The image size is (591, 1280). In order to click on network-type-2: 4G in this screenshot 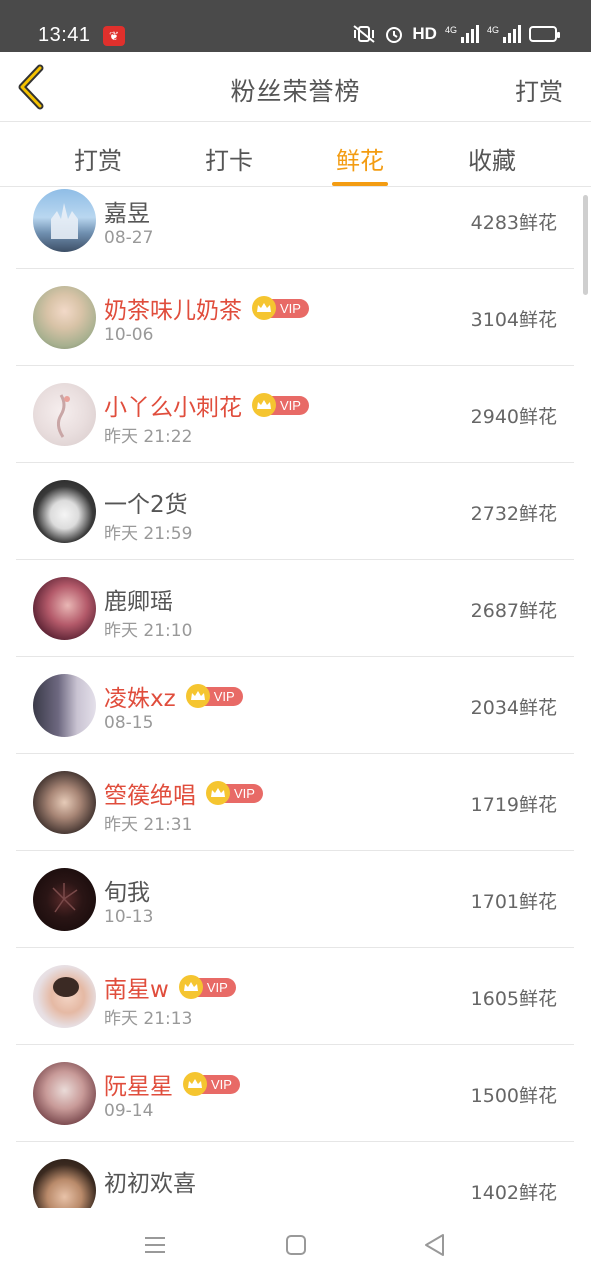, I will do `click(492, 30)`.